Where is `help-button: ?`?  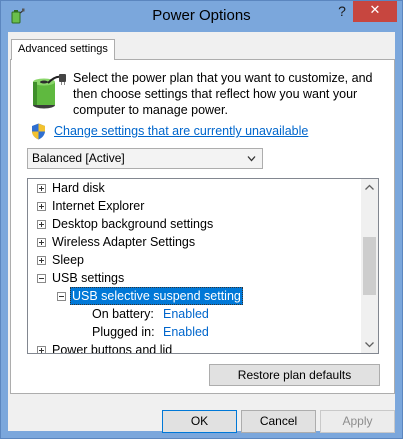
help-button: ? is located at coordinates (342, 12).